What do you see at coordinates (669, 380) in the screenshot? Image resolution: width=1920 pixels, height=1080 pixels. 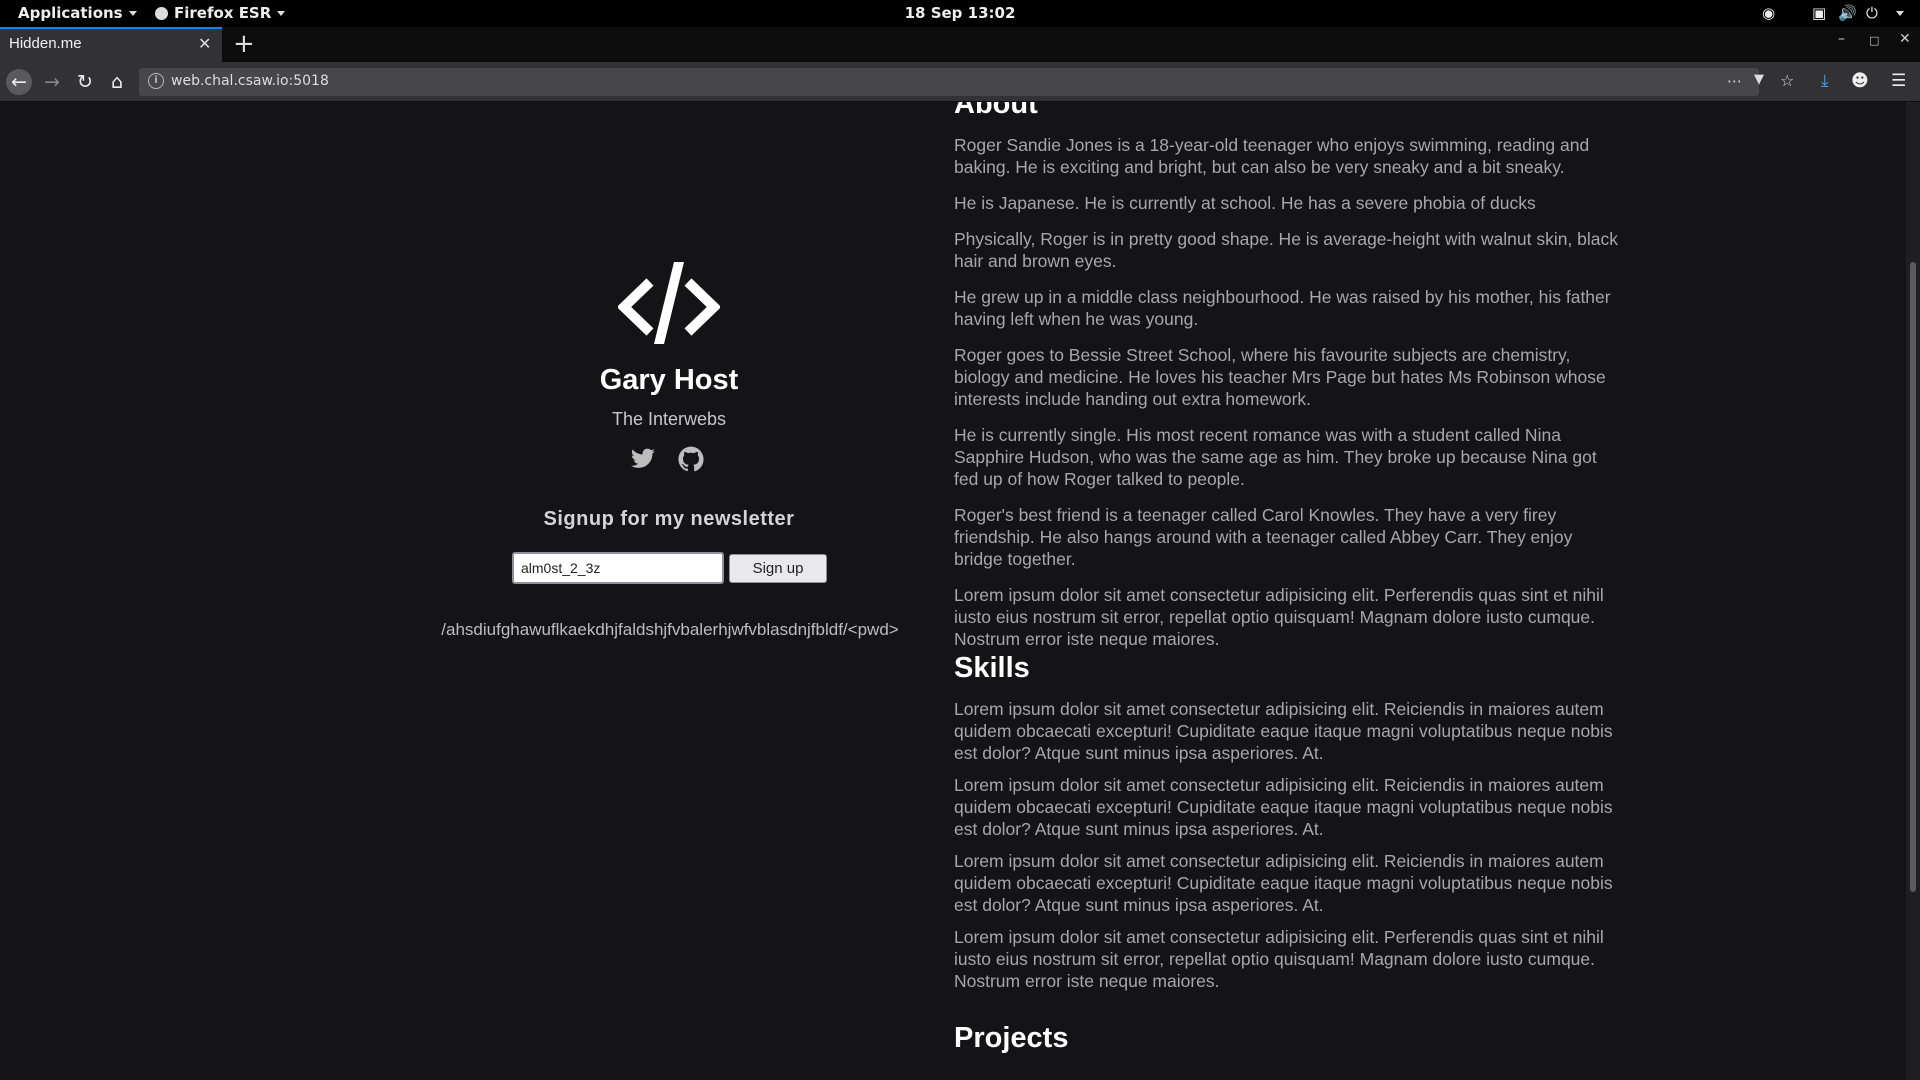 I see `profile-name: Gary Host` at bounding box center [669, 380].